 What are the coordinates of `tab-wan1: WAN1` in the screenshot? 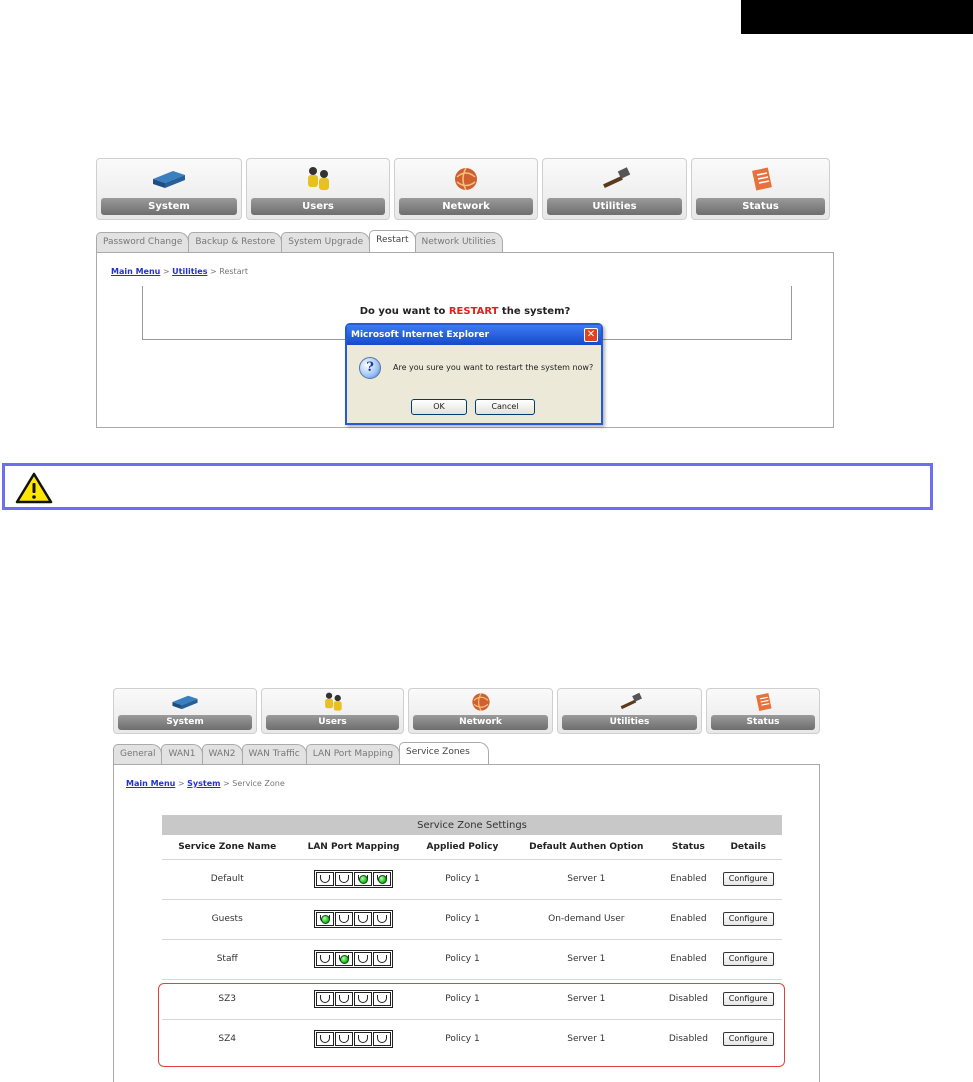 It's located at (182, 754).